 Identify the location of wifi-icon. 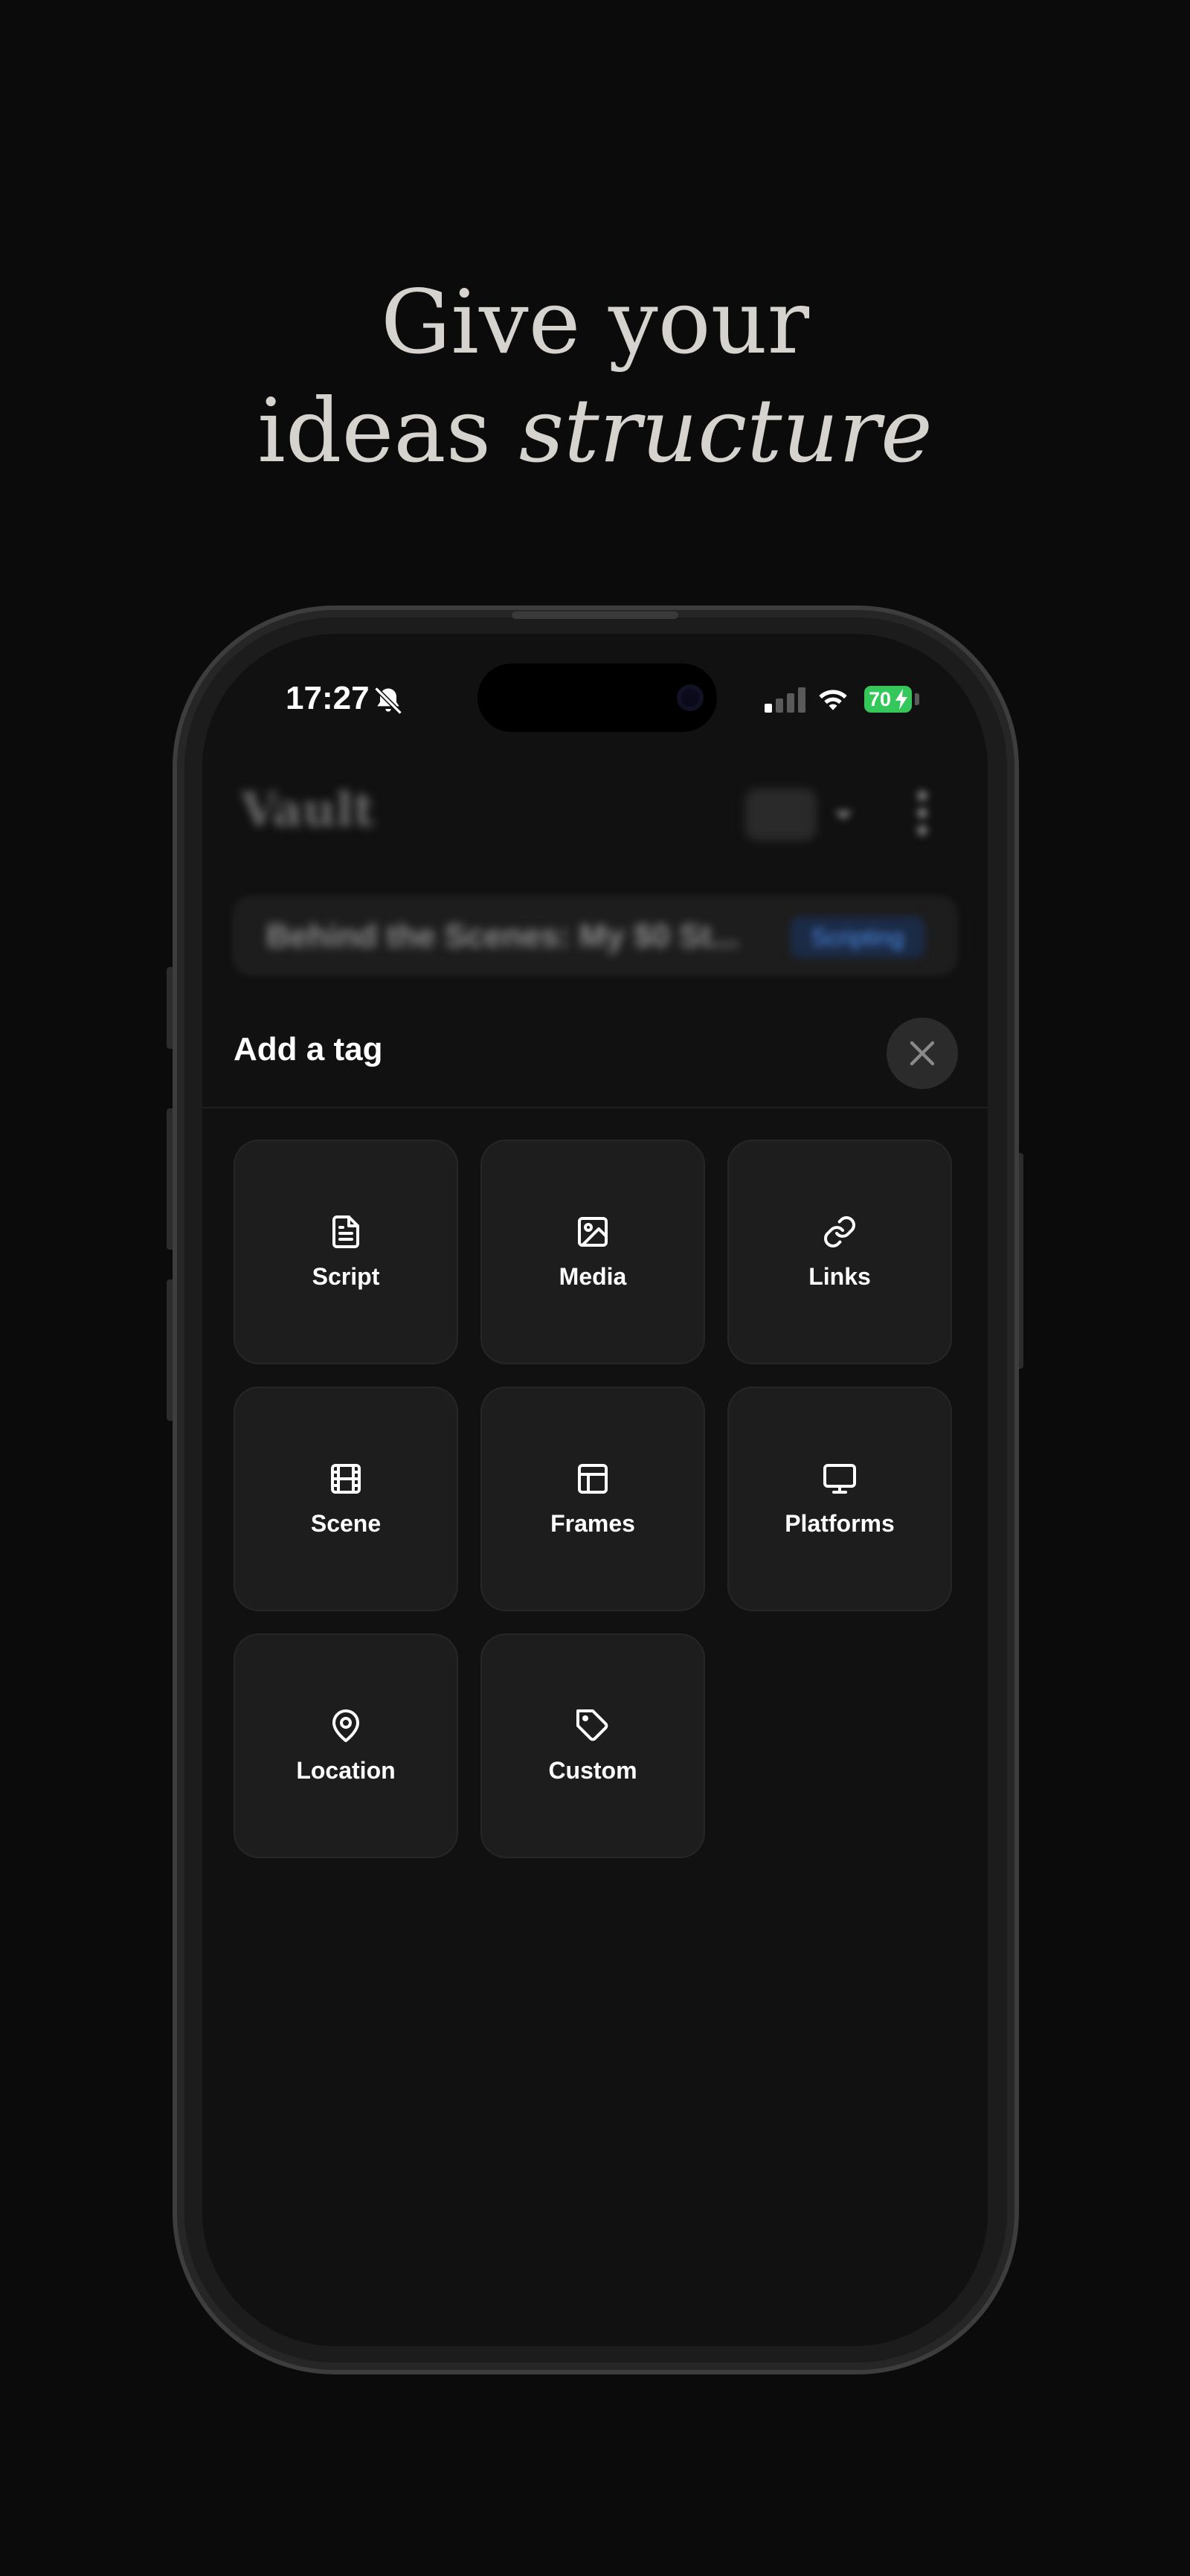
(833, 700).